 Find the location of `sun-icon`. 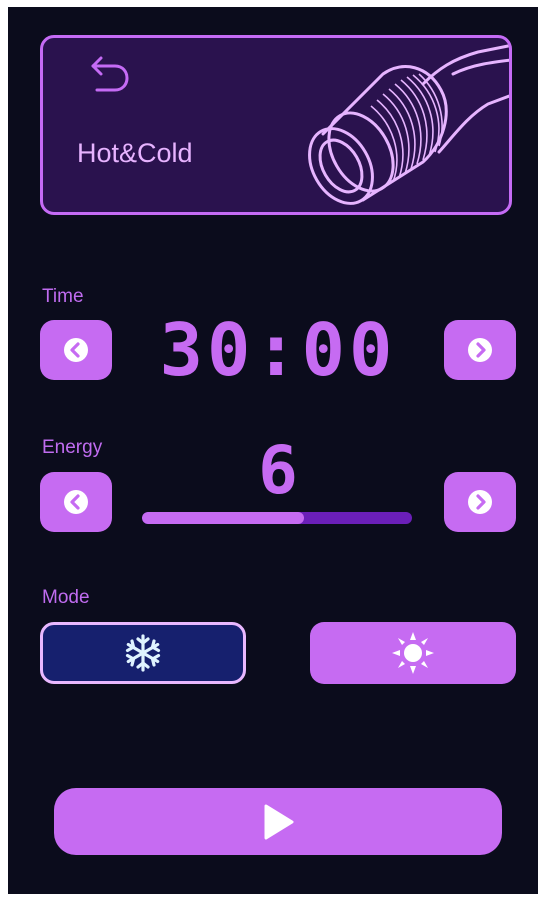

sun-icon is located at coordinates (413, 653).